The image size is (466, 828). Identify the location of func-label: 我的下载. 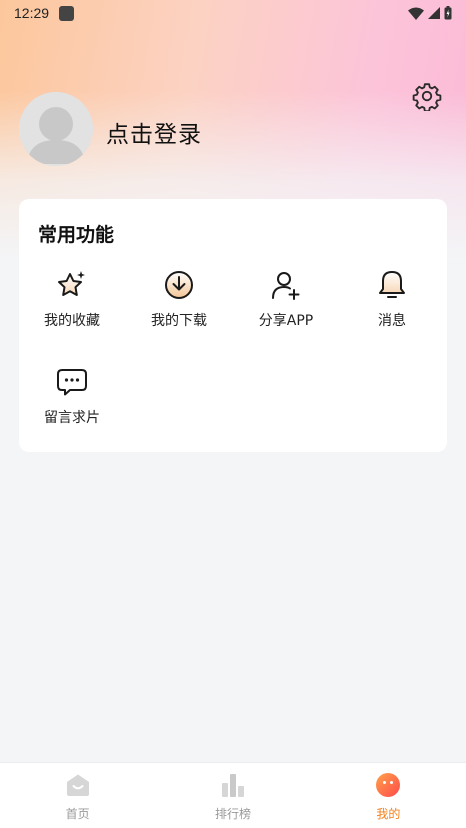
(179, 321).